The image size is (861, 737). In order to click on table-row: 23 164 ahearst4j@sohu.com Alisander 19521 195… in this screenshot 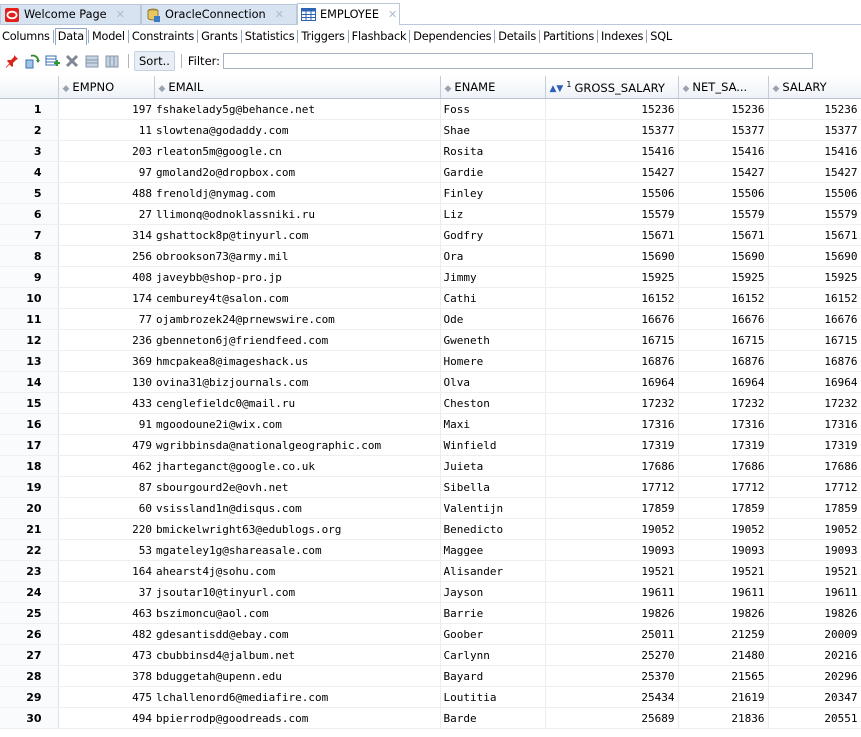, I will do `click(430, 571)`.